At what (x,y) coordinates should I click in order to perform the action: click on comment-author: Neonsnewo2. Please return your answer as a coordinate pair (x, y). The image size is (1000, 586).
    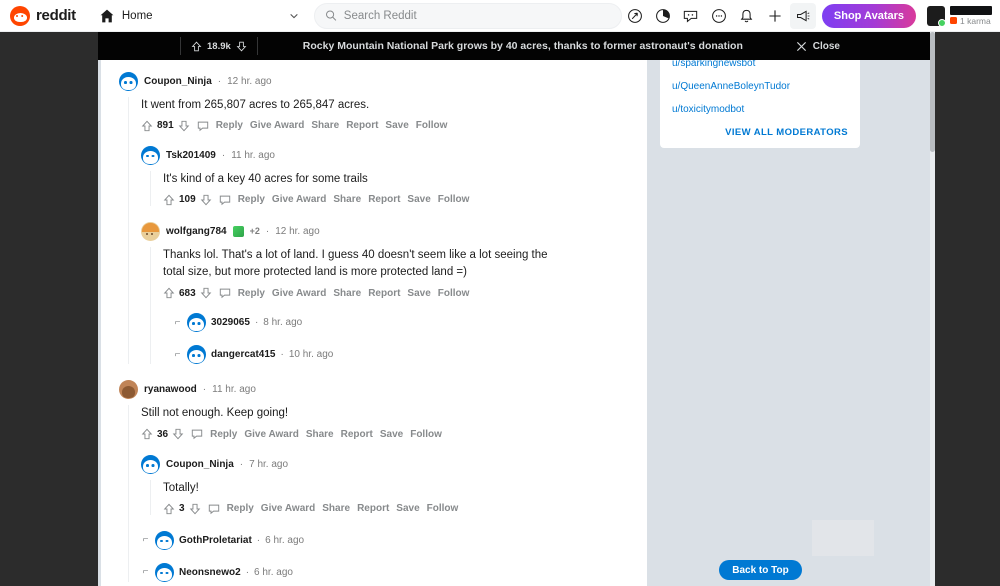
    Looking at the image, I should click on (210, 572).